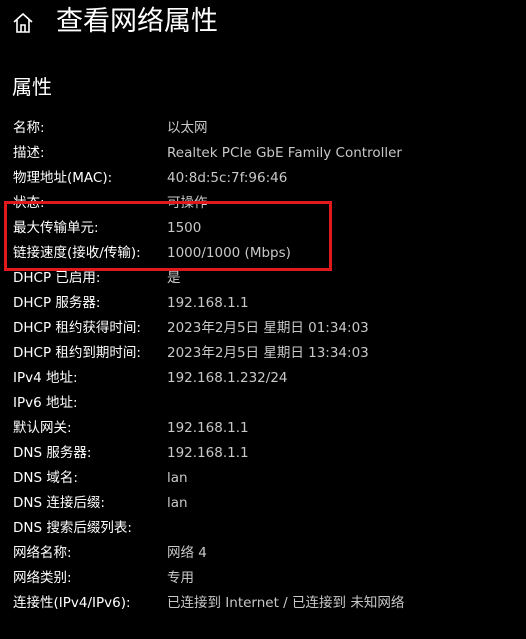  I want to click on property-label: 连接性(IPv4/IPv6):, so click(72, 603).